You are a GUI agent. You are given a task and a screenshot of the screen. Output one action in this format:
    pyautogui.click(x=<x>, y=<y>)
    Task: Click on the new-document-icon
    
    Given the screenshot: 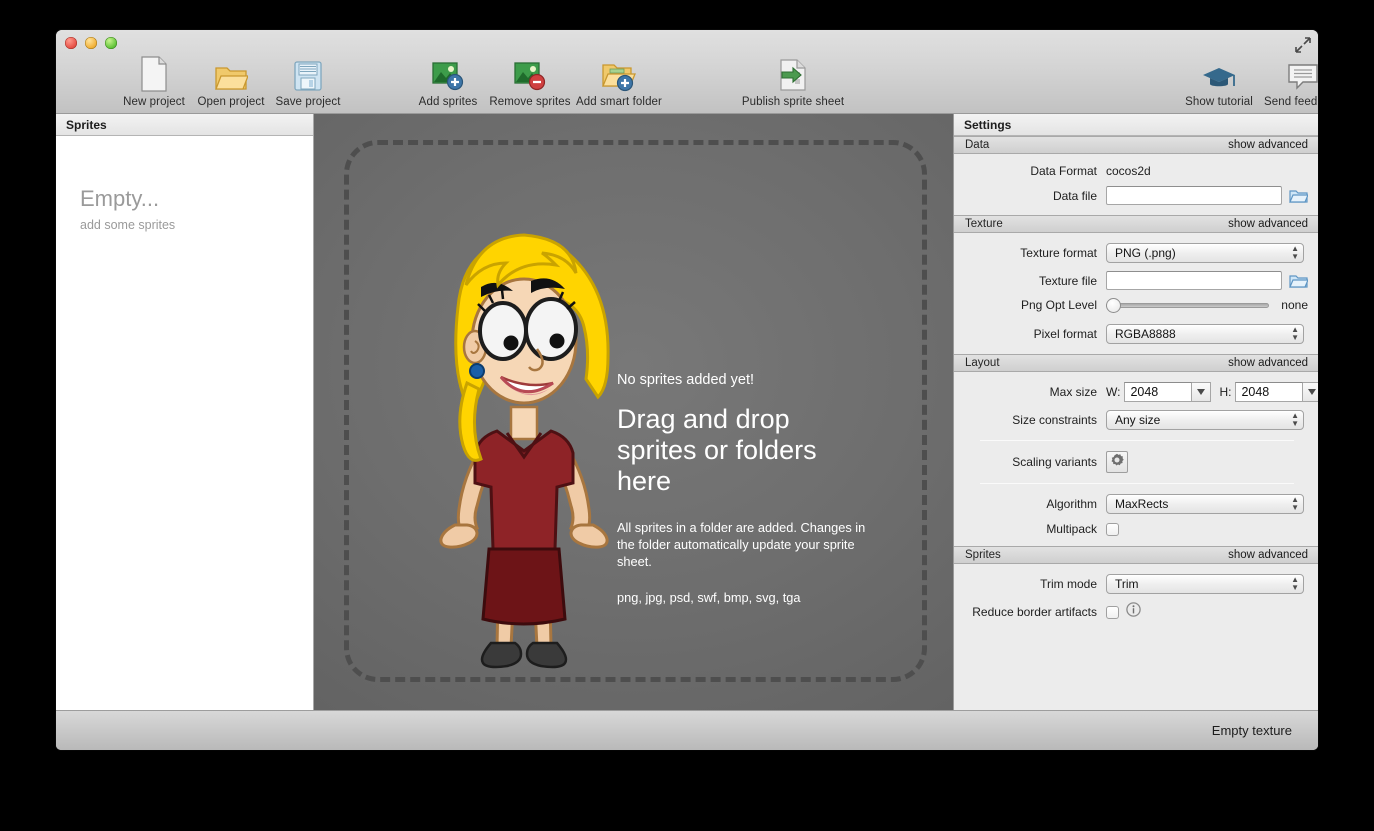 What is the action you would take?
    pyautogui.click(x=154, y=73)
    